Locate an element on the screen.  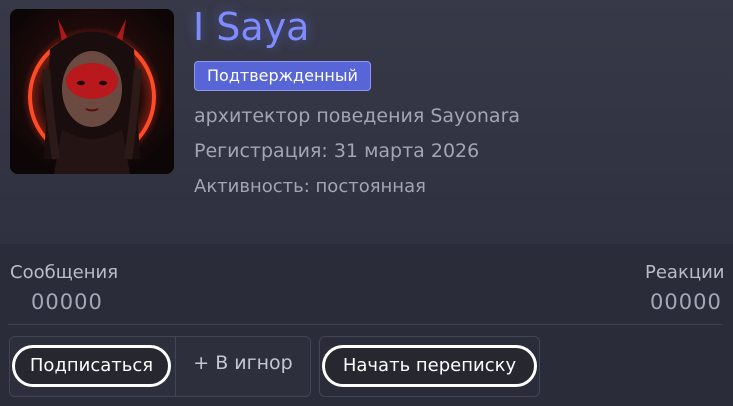
messages-label: Сообщения is located at coordinates (64, 272).